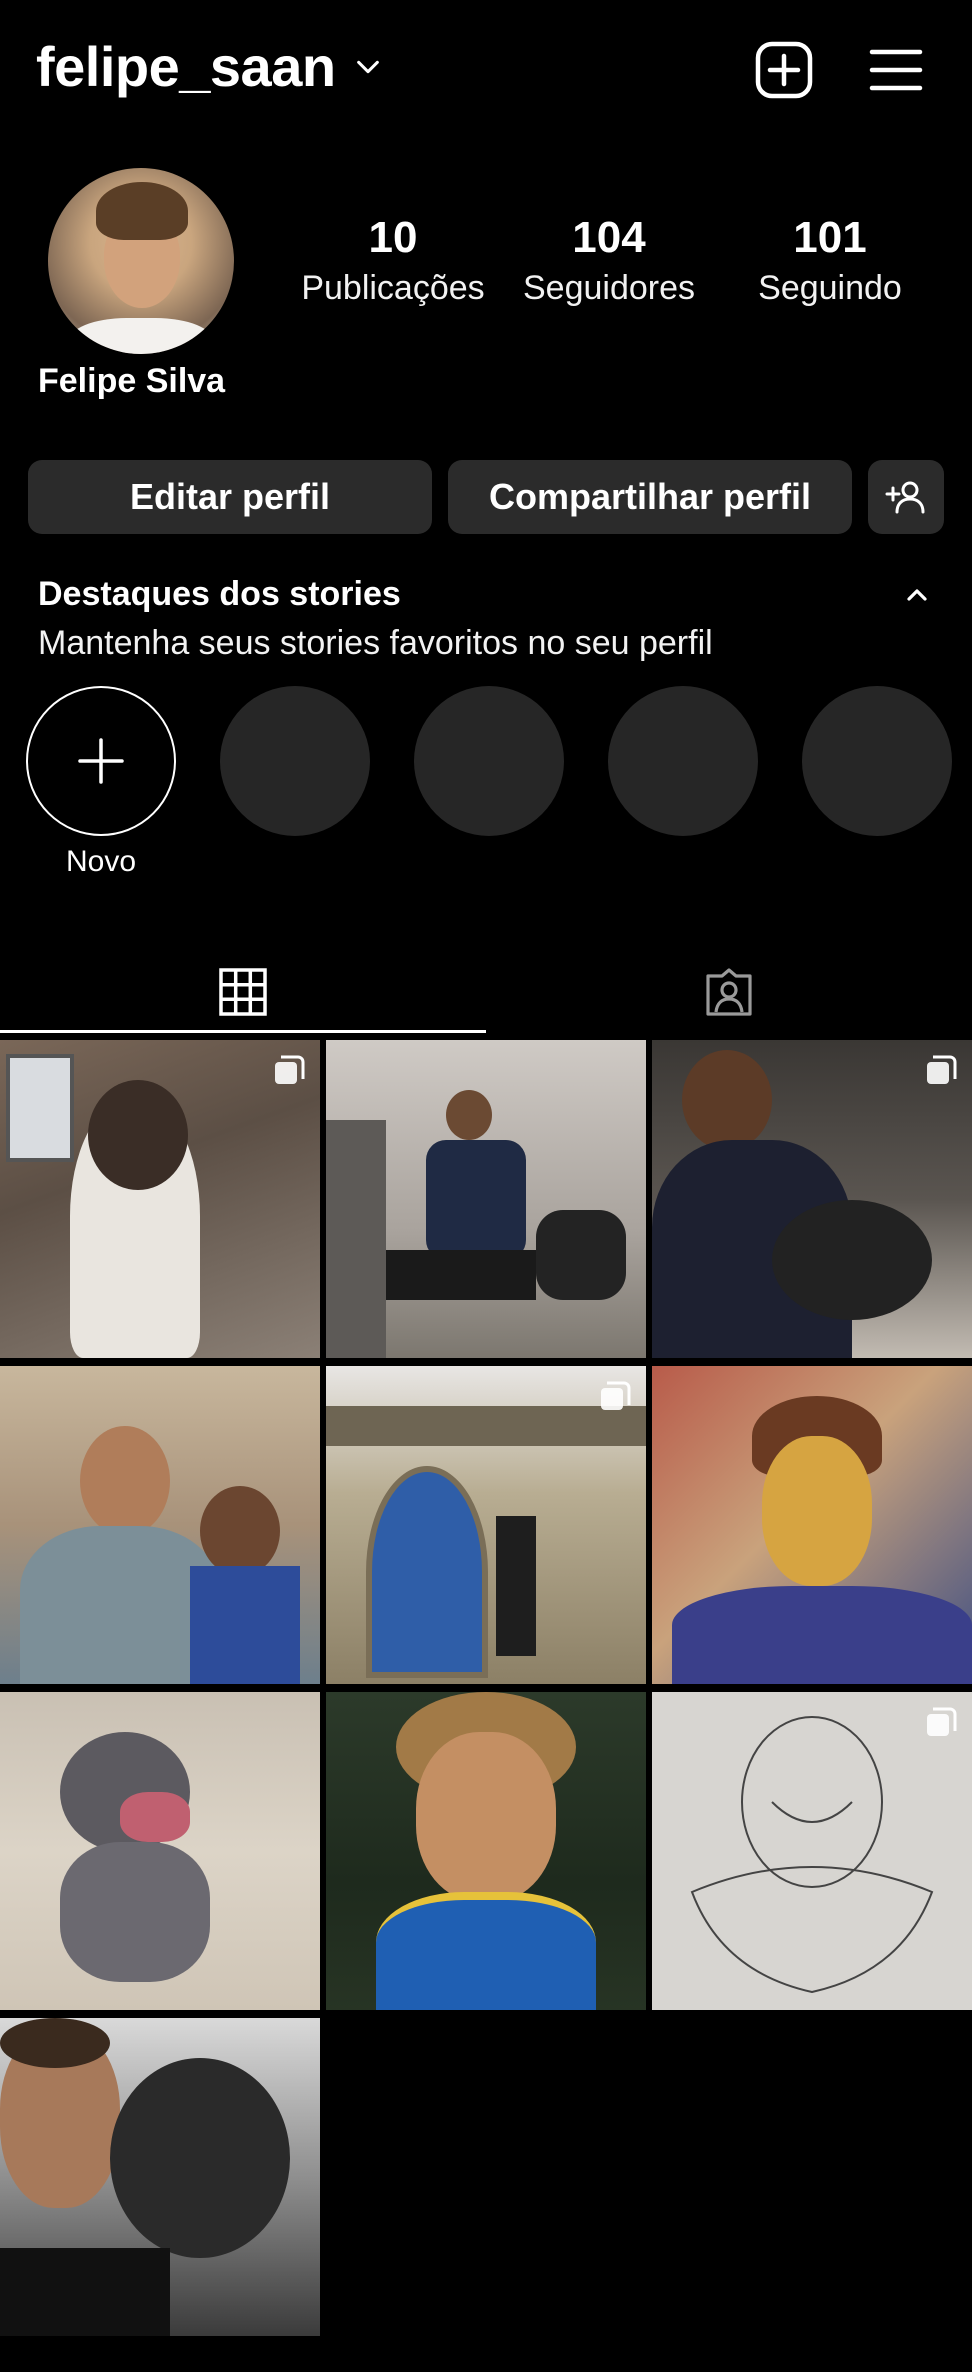 This screenshot has height=2372, width=972. I want to click on username: felipe_saan, so click(186, 66).